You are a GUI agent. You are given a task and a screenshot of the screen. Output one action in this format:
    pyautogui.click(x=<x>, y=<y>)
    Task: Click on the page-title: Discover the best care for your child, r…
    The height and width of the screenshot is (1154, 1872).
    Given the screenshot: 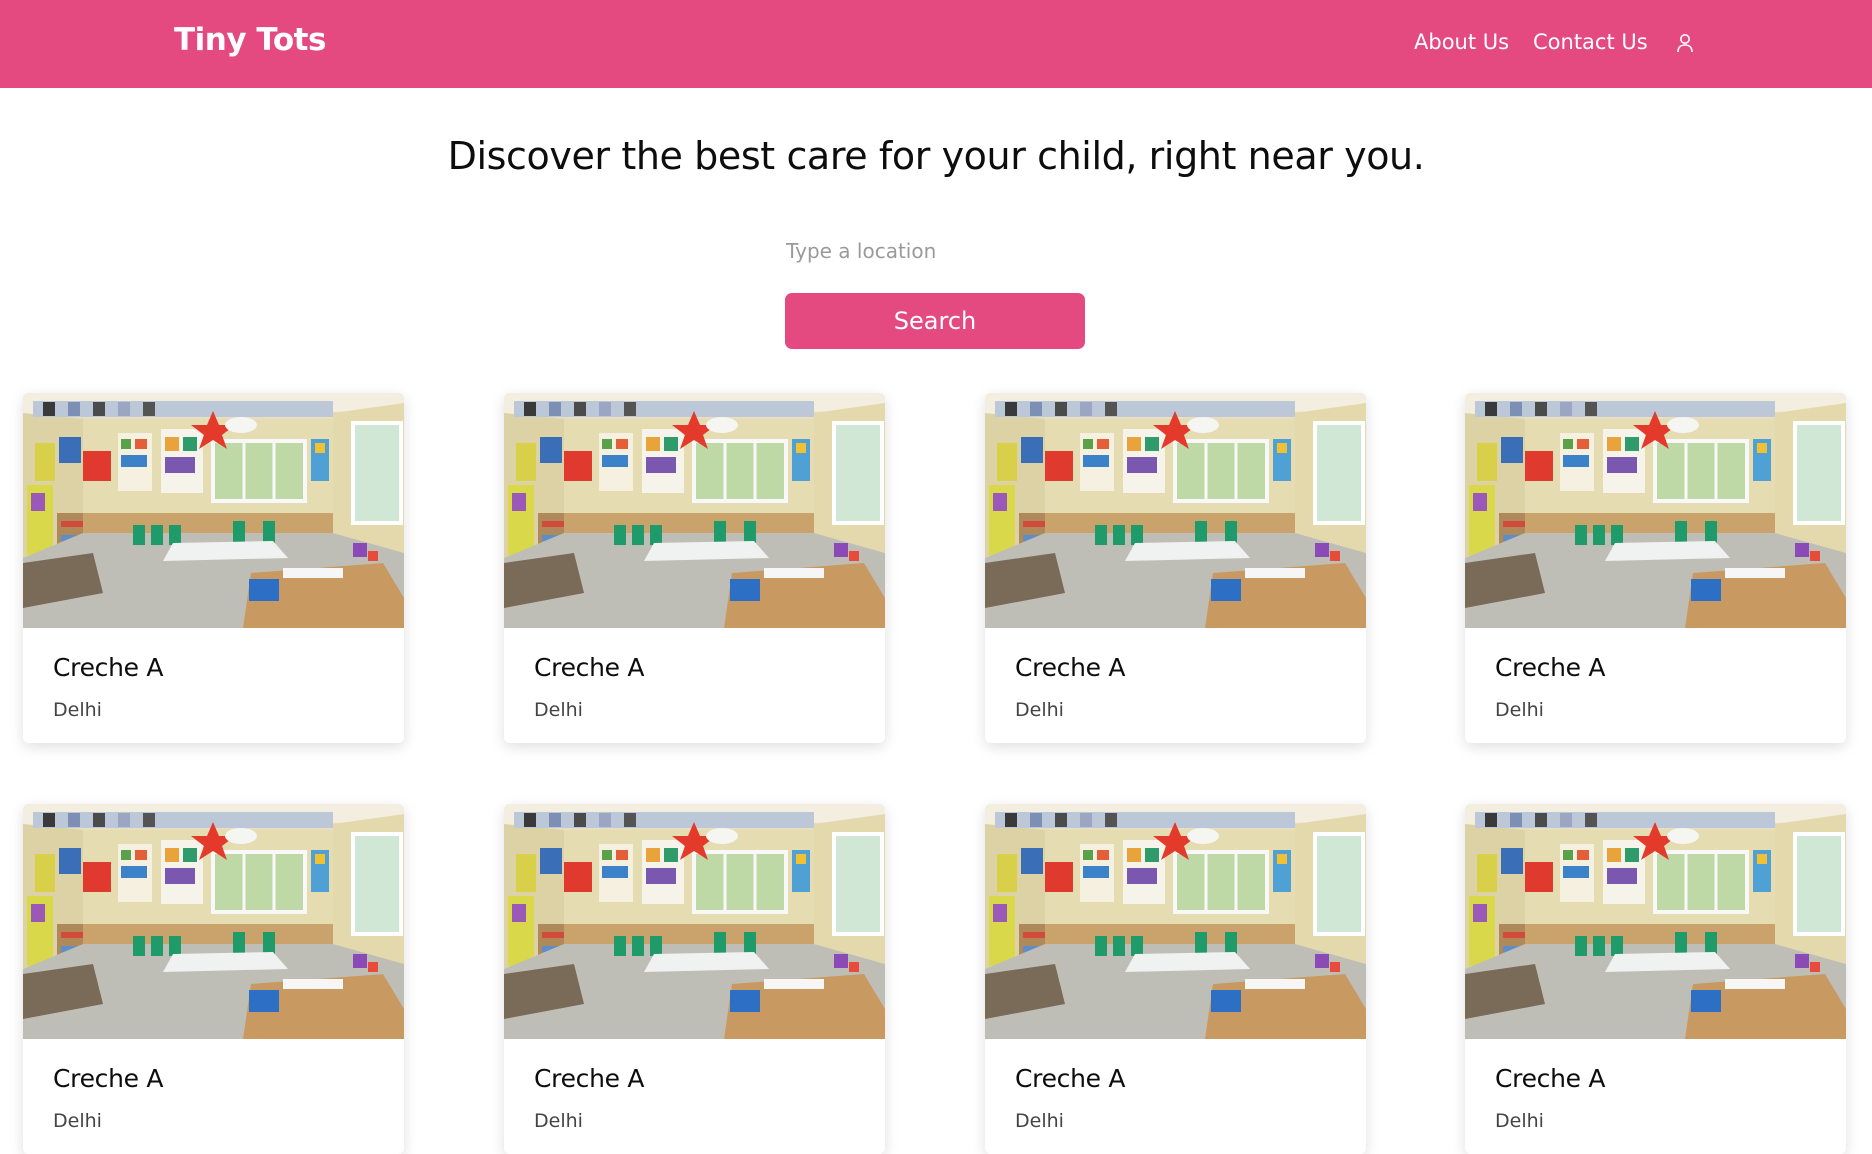 What is the action you would take?
    pyautogui.click(x=936, y=156)
    